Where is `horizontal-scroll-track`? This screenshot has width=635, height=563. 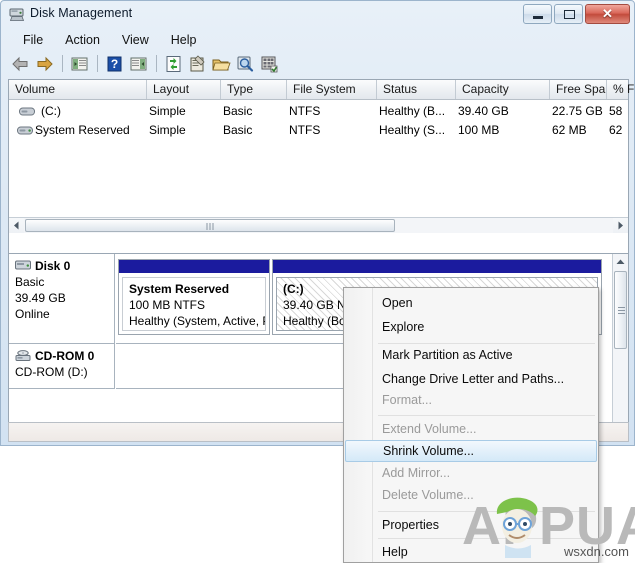 horizontal-scroll-track is located at coordinates (318, 225).